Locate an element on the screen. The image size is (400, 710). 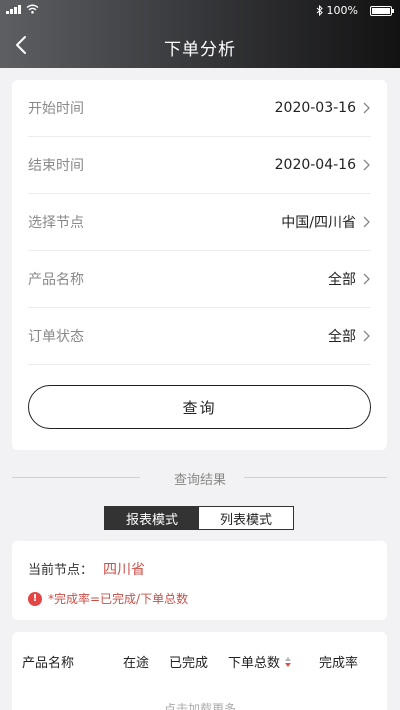
filter-value: 2020-04-16 is located at coordinates (323, 165).